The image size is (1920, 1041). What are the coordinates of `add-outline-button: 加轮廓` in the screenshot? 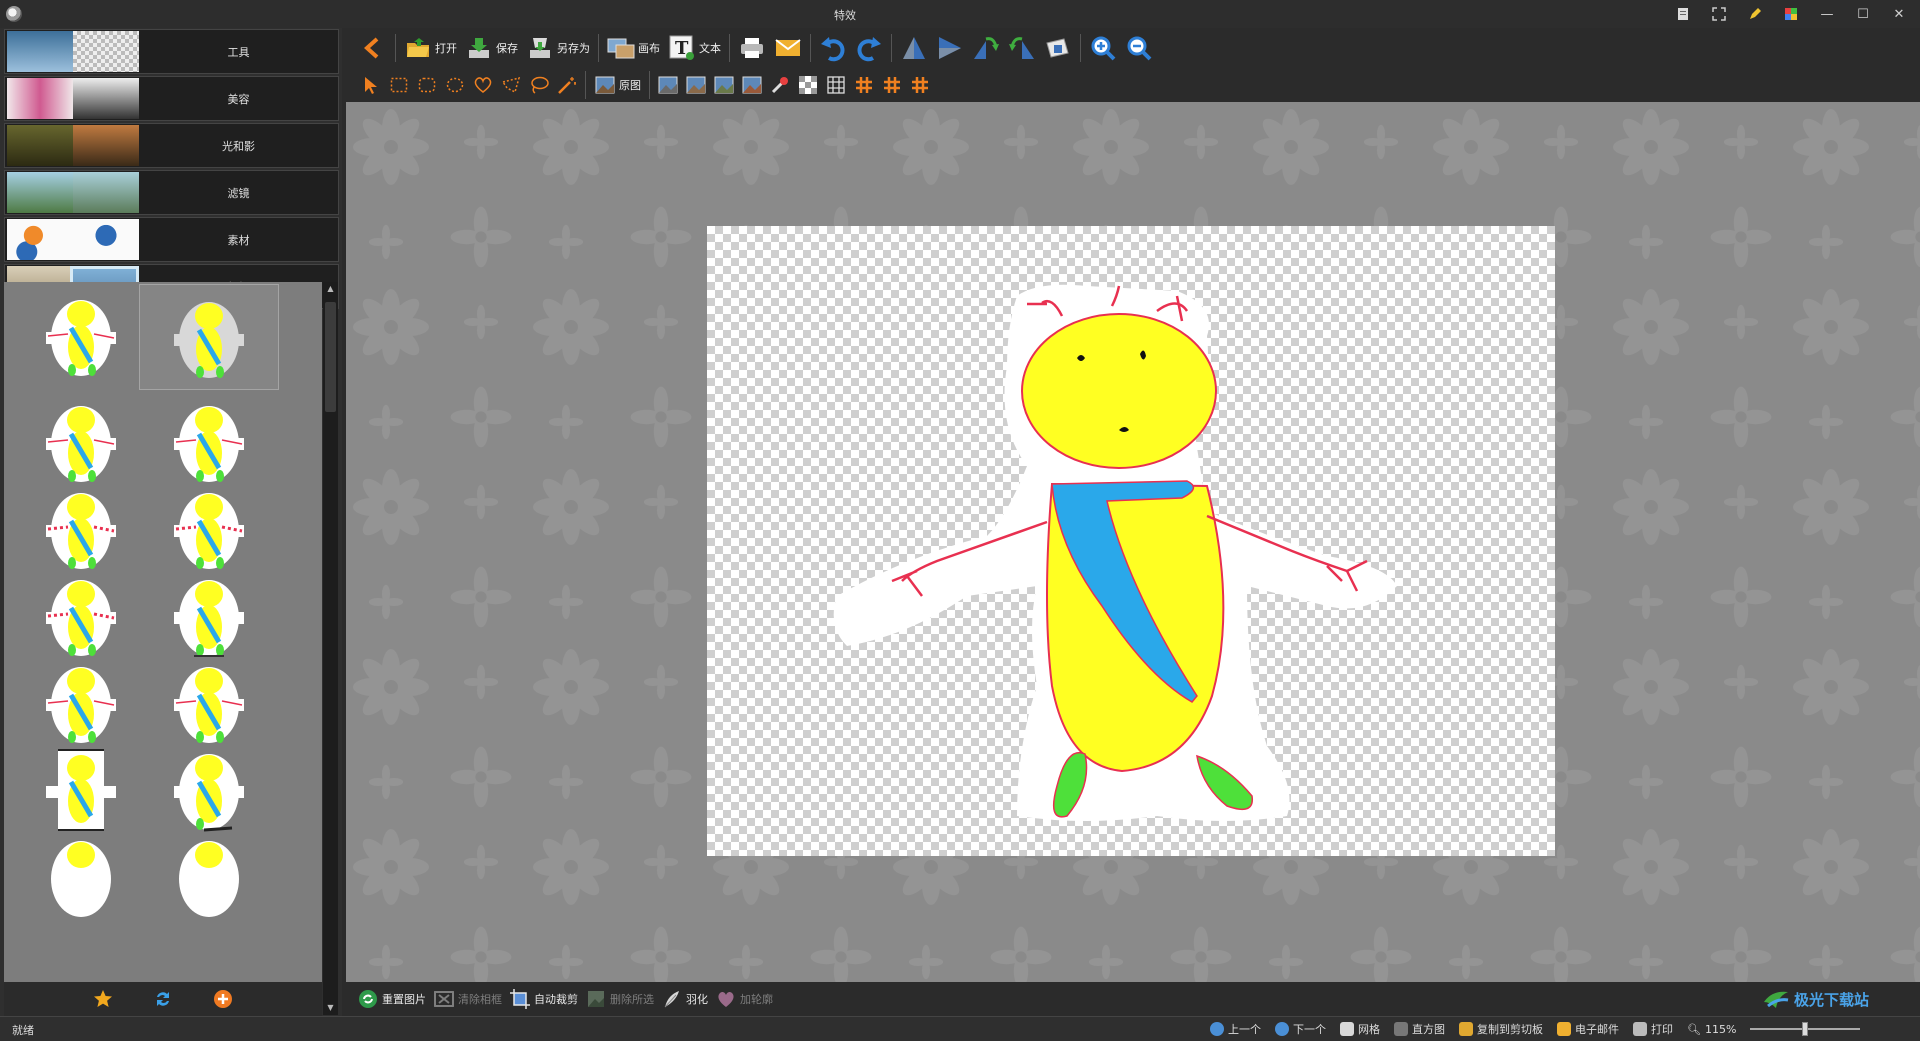 It's located at (744, 999).